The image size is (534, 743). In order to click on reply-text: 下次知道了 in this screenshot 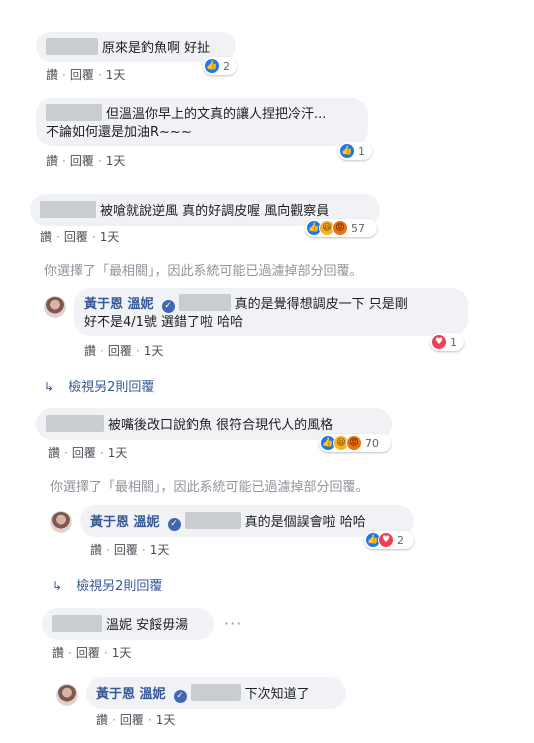, I will do `click(277, 694)`.